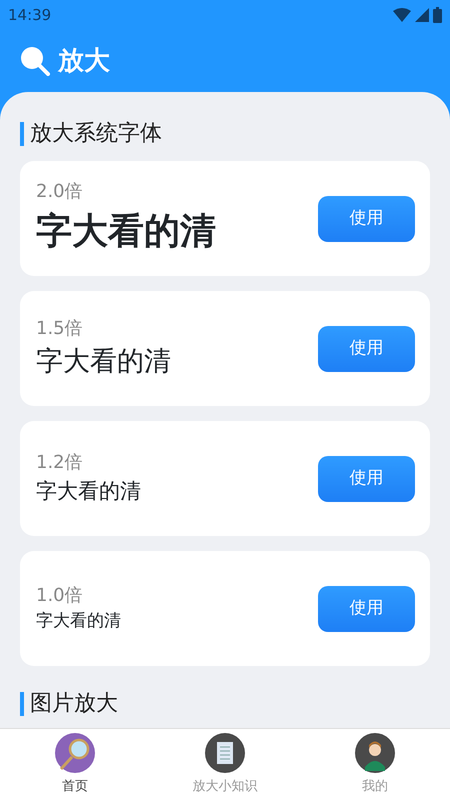 Image resolution: width=450 pixels, height=800 pixels. What do you see at coordinates (69, 704) in the screenshot?
I see `section-title: 图片放大` at bounding box center [69, 704].